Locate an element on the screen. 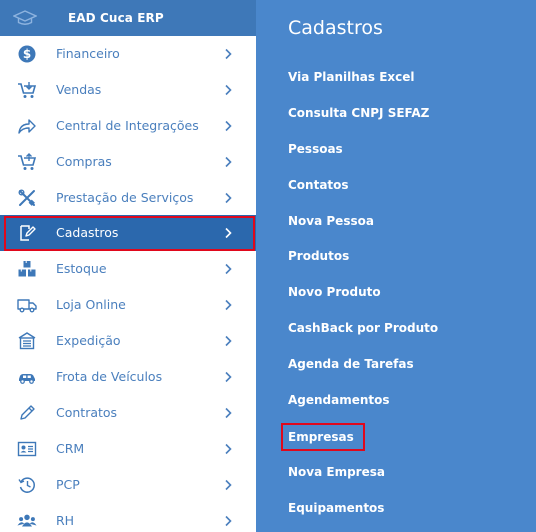  sidebar-item-compras: Compras is located at coordinates (128, 162).